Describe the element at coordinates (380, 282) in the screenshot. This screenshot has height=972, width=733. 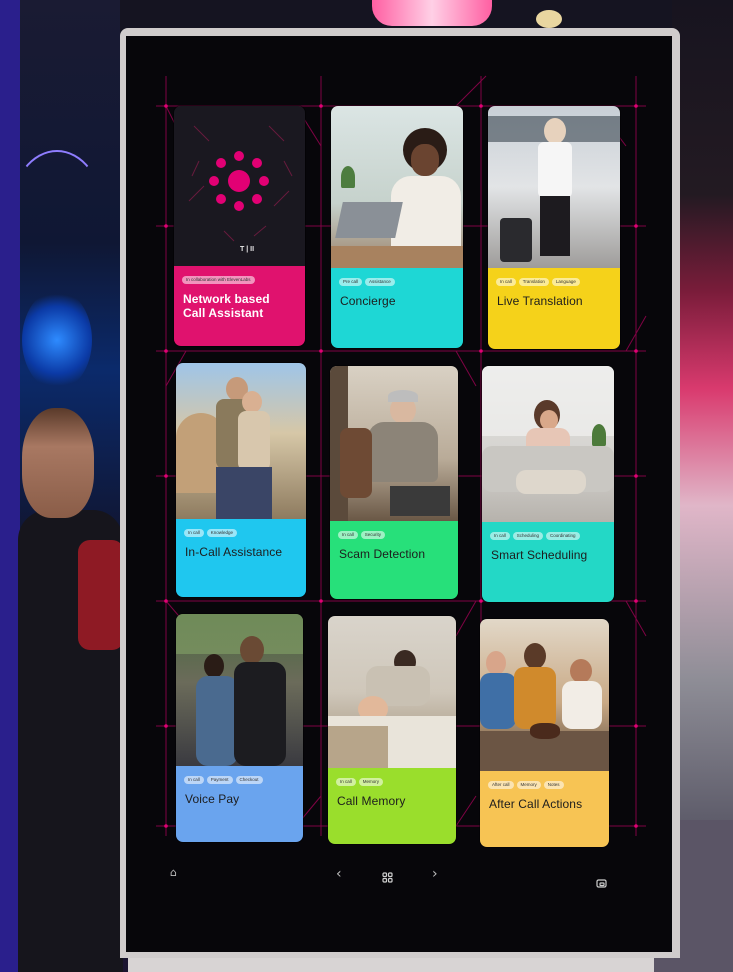
I see `card-tag: Assistance` at that location.